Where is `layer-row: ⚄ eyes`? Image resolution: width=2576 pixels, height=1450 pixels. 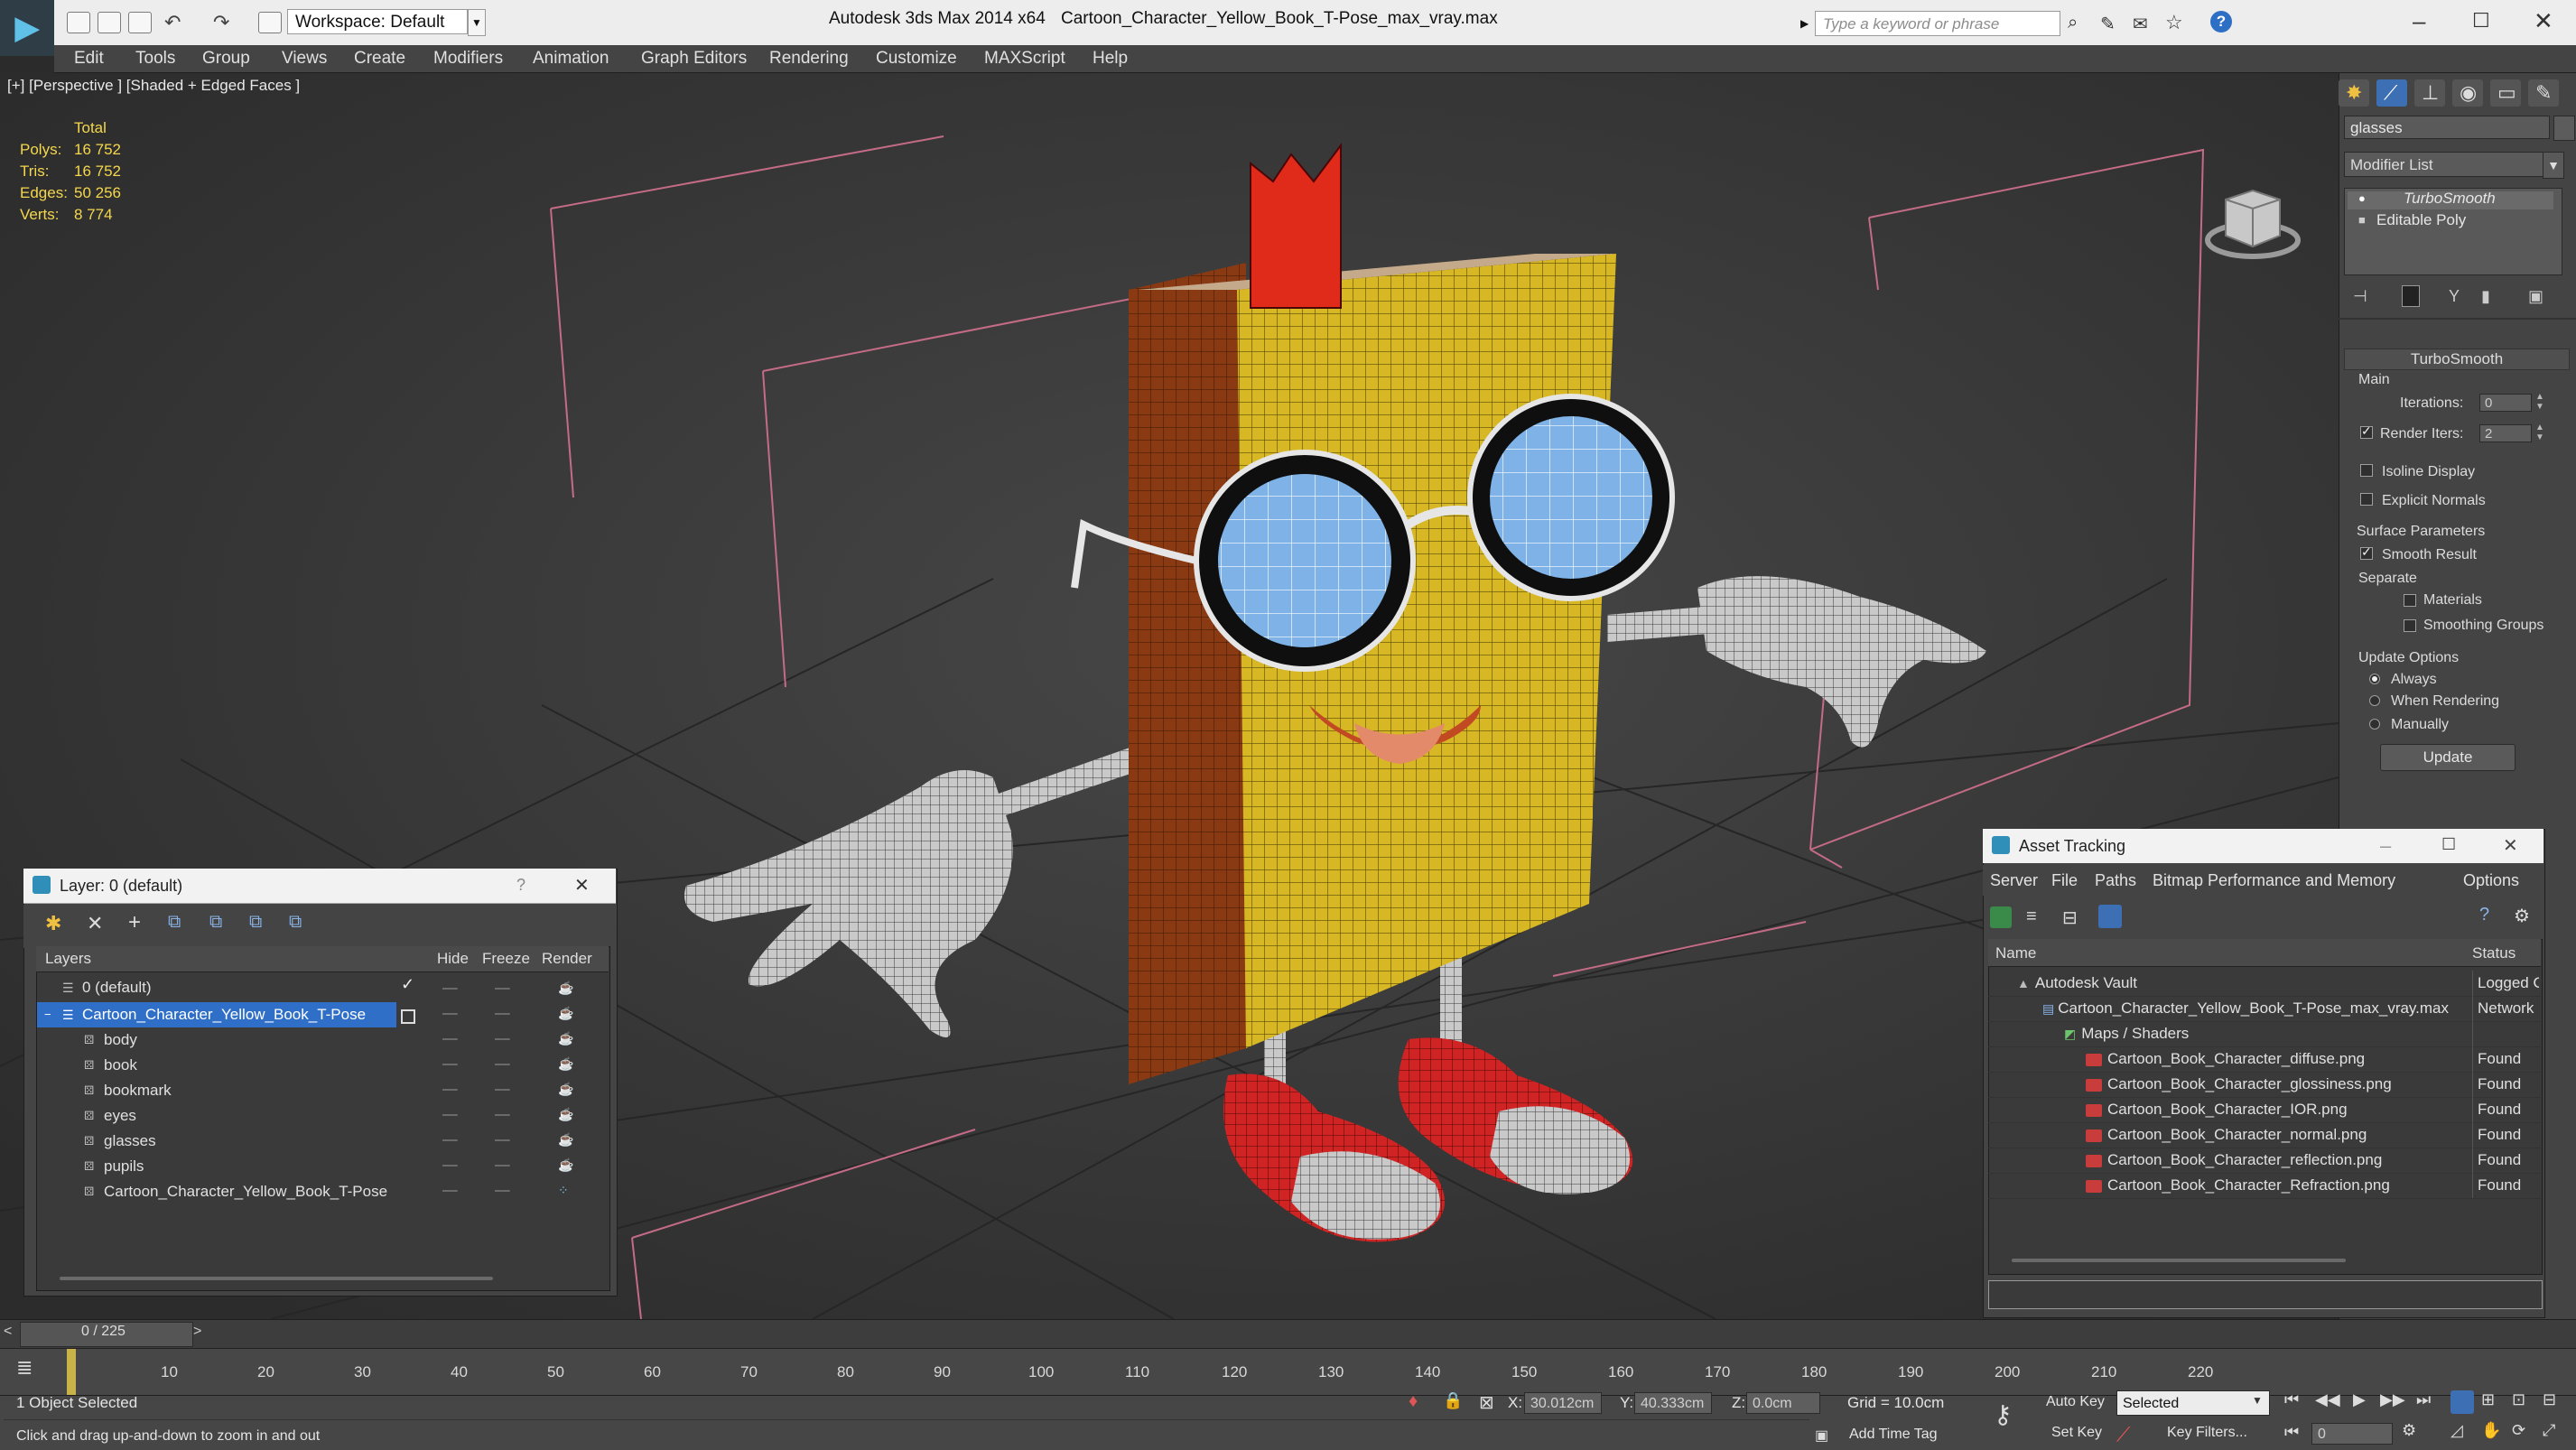 layer-row: ⚄ eyes is located at coordinates (216, 1116).